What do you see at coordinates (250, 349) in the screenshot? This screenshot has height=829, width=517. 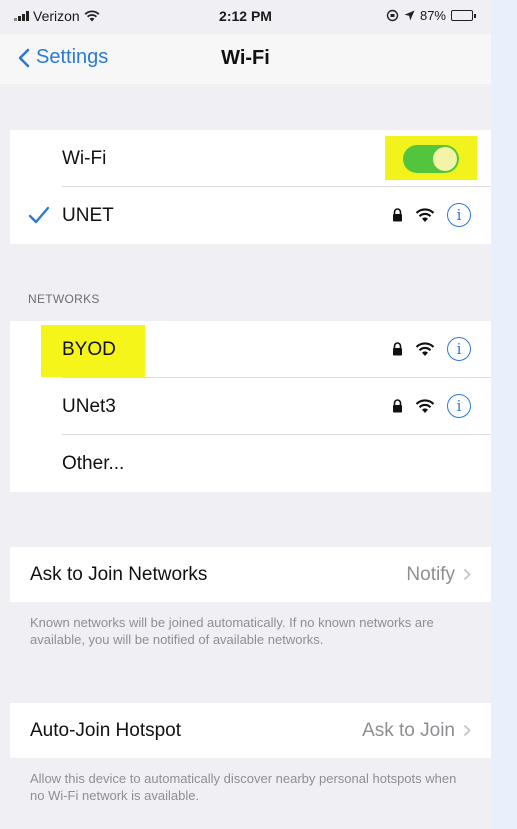 I see `network-row-byod: BYOD i` at bounding box center [250, 349].